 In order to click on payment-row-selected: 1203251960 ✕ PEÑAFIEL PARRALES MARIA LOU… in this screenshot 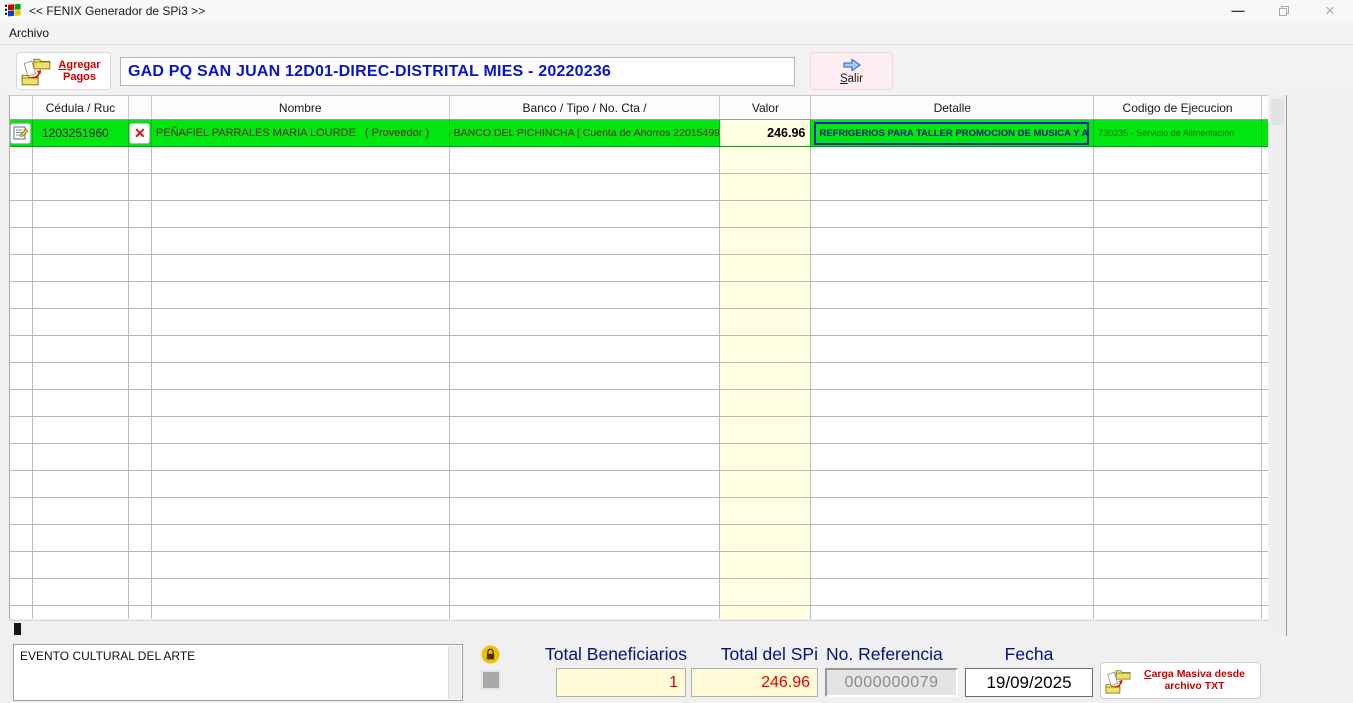, I will do `click(639, 133)`.